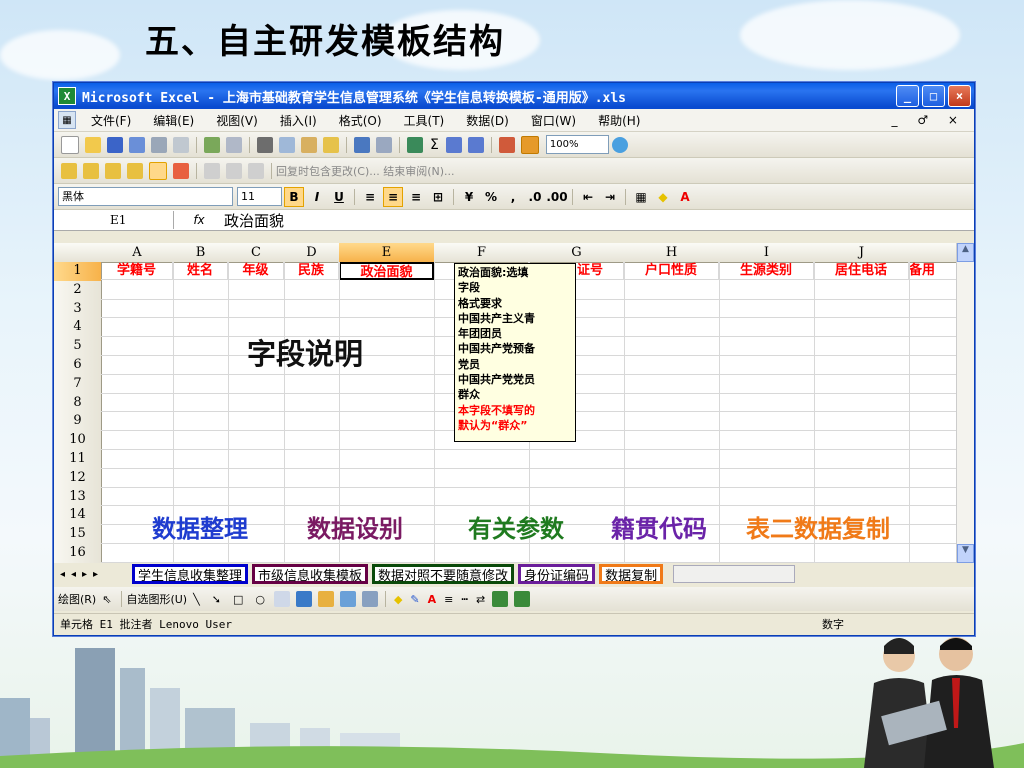 This screenshot has width=1024, height=768. Describe the element at coordinates (370, 197) in the screenshot. I see `align-left-icon: ≡` at that location.